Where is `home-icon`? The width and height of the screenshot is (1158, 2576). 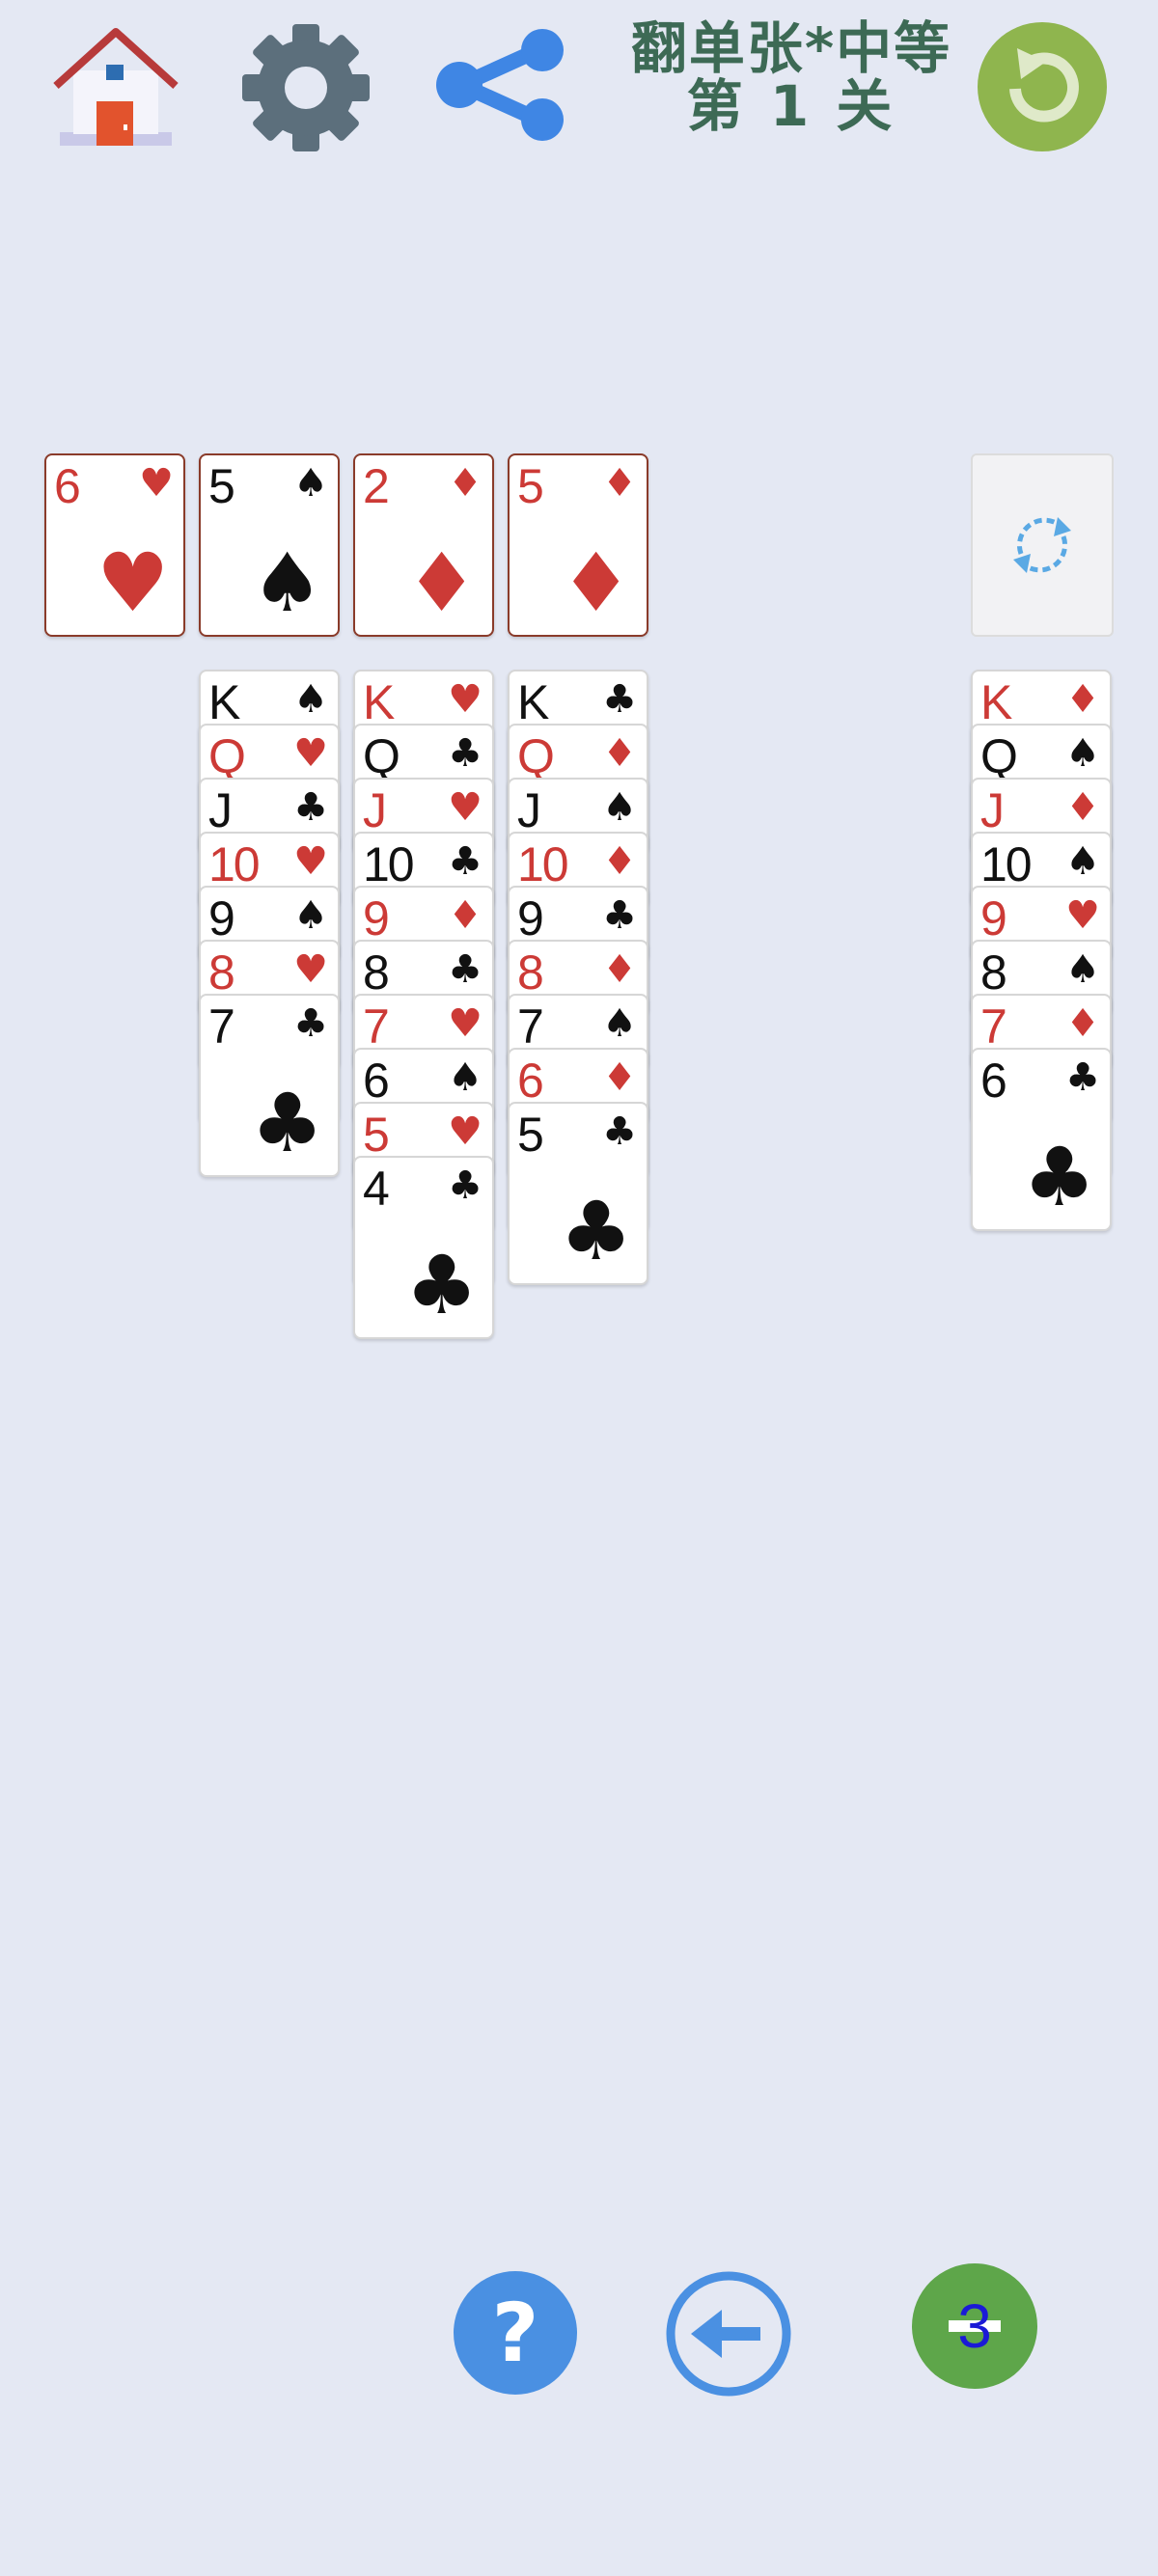 home-icon is located at coordinates (116, 87).